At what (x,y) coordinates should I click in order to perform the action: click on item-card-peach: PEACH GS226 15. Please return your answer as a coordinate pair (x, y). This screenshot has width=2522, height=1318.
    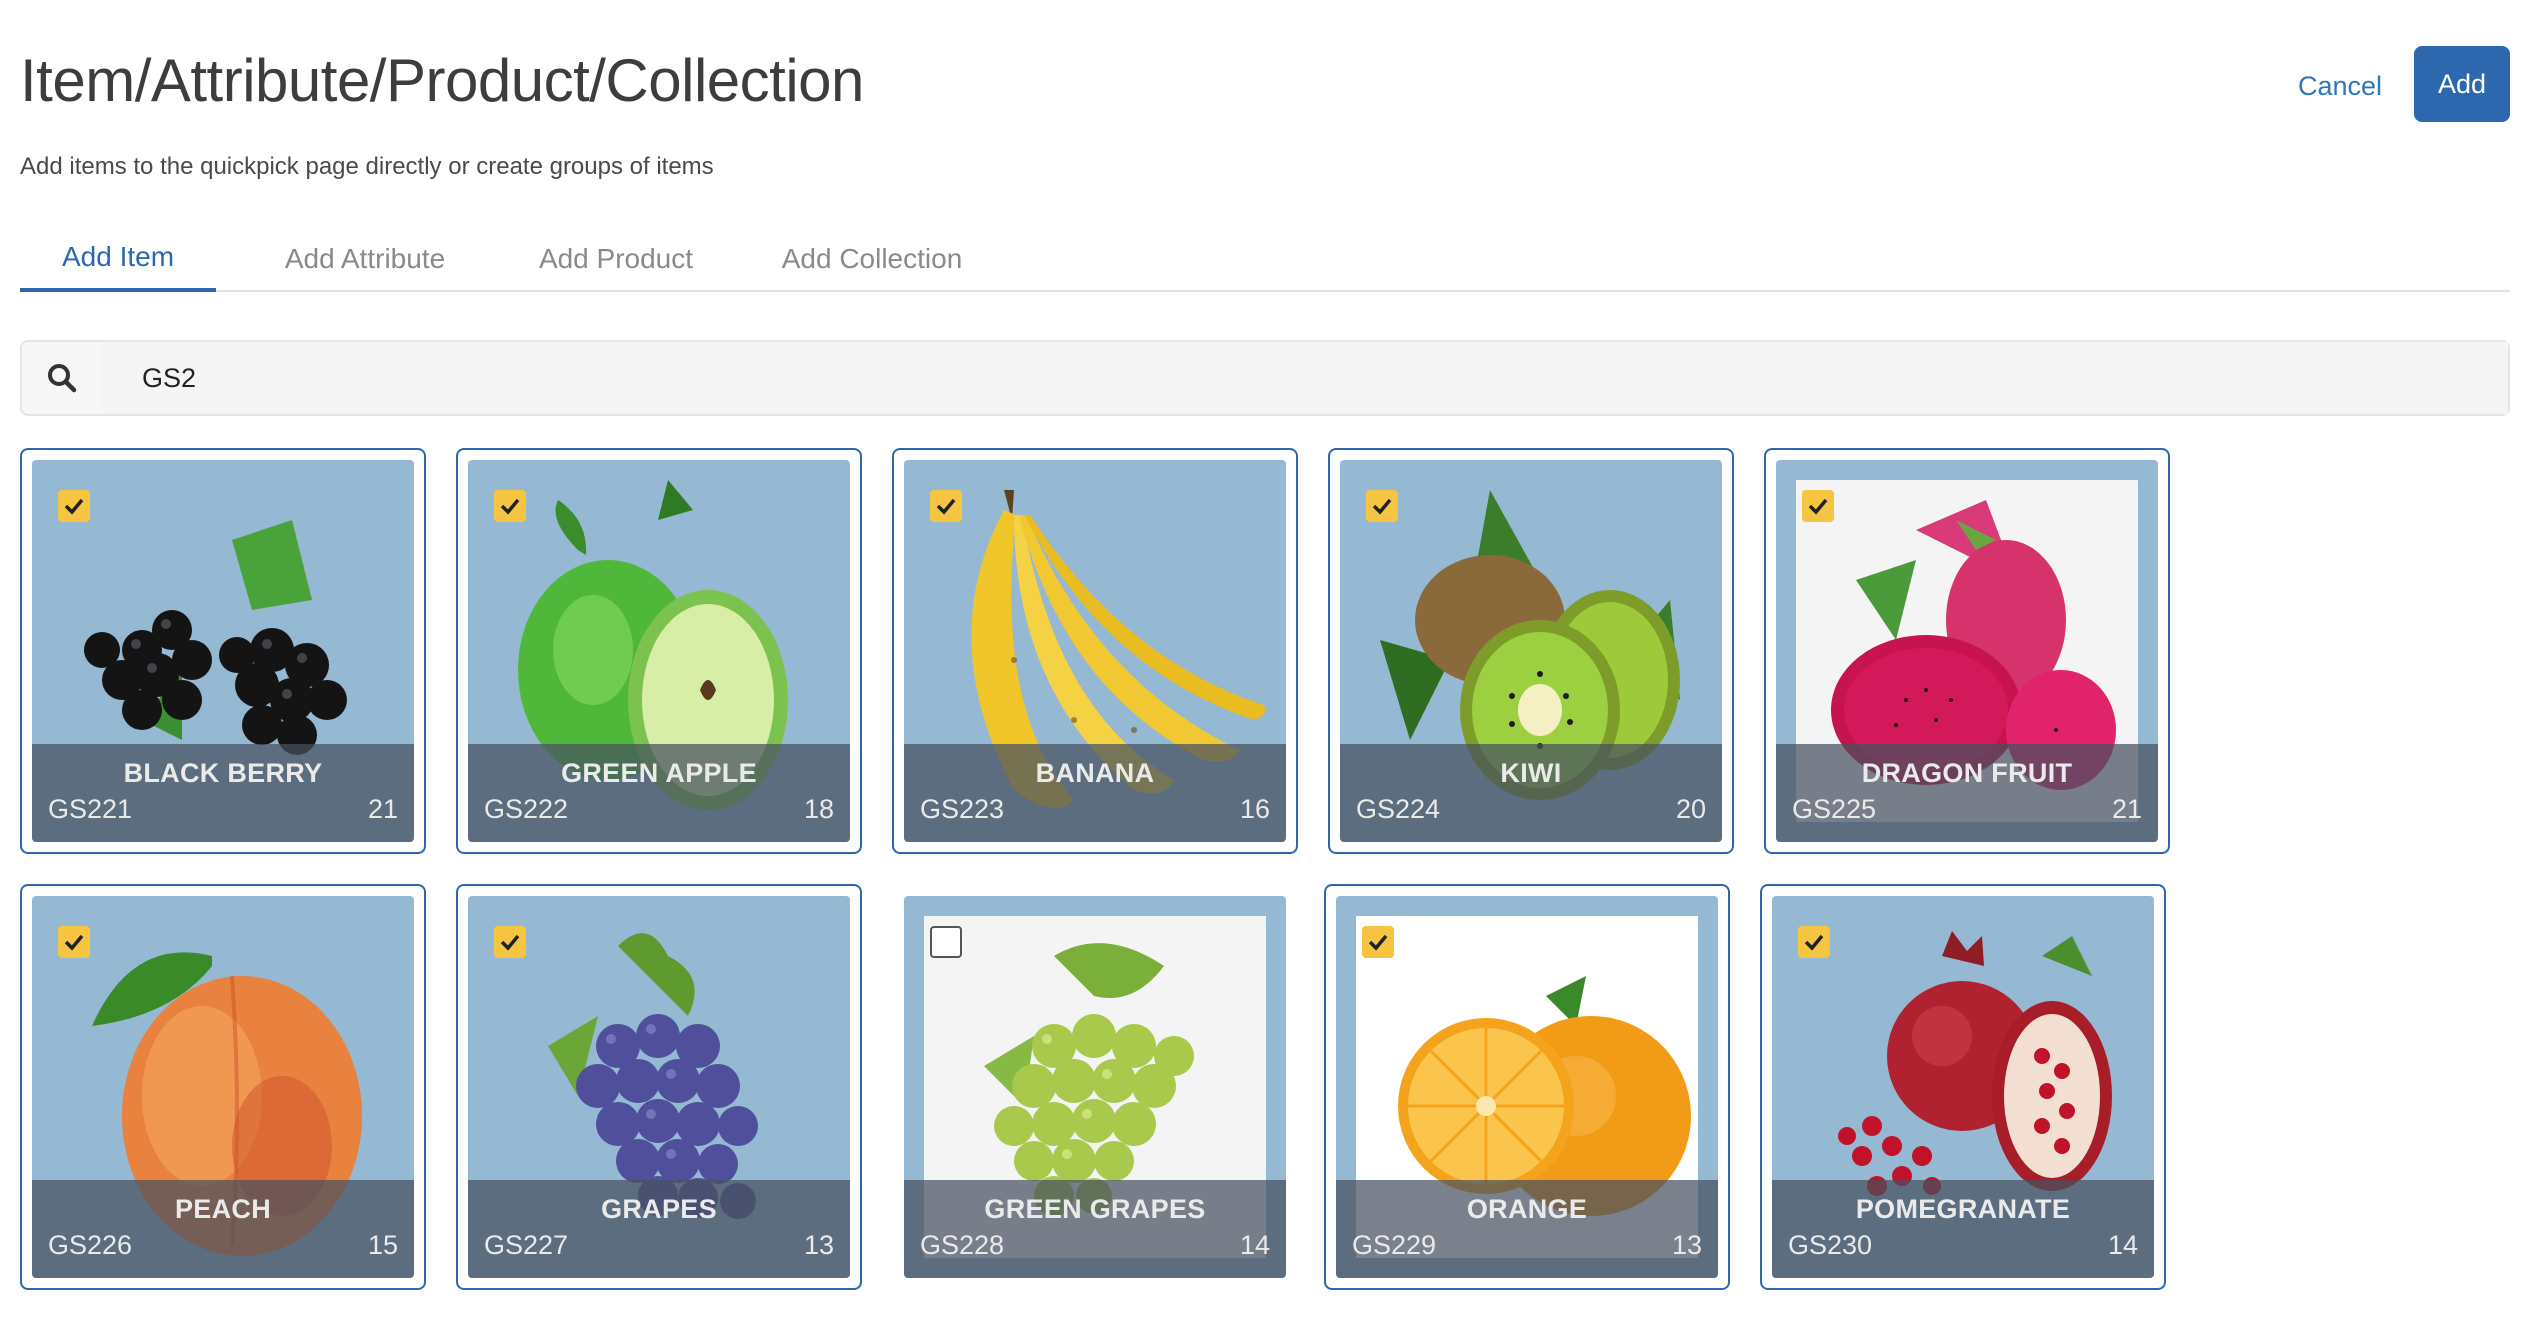
    Looking at the image, I should click on (223, 1087).